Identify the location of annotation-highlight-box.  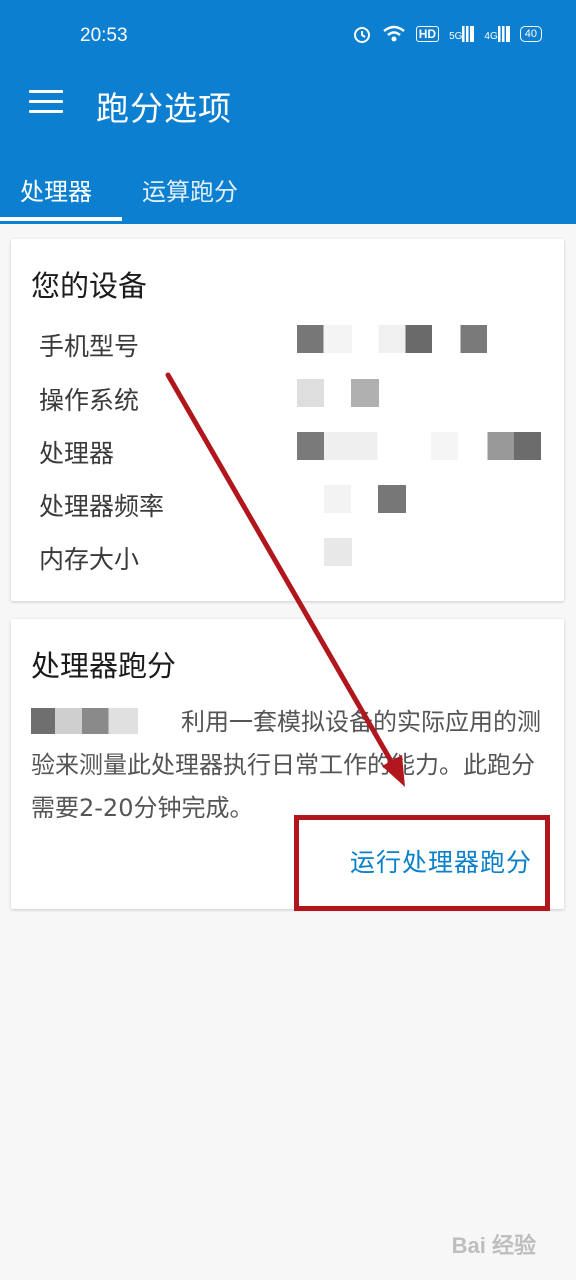
(422, 863).